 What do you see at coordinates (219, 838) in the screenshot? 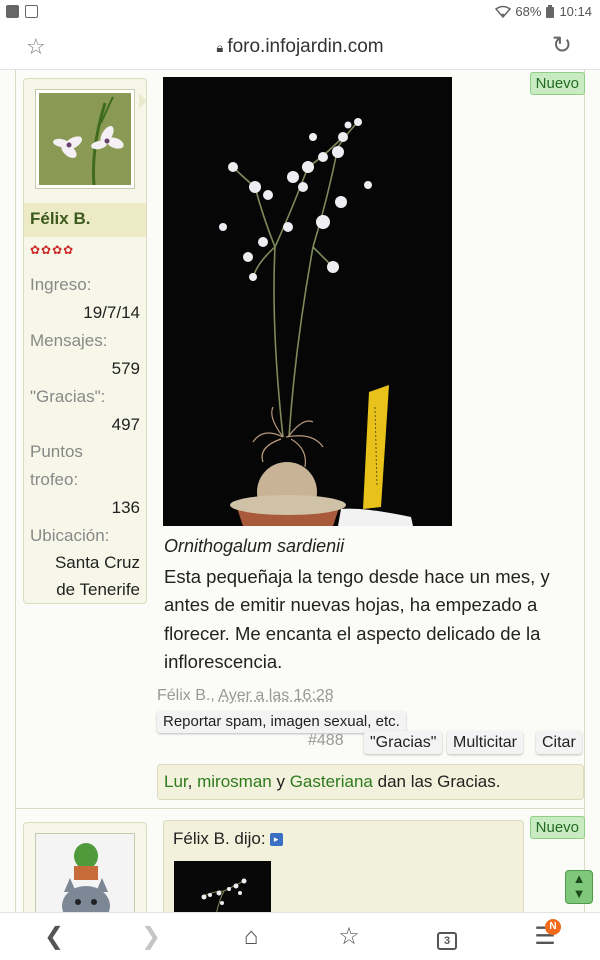
I see `quote-author: Félix B. dijo:` at bounding box center [219, 838].